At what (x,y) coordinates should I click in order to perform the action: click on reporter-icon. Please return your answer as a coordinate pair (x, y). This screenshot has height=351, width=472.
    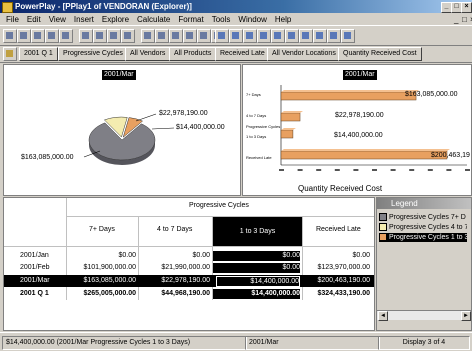
    Looking at the image, I should click on (162, 36).